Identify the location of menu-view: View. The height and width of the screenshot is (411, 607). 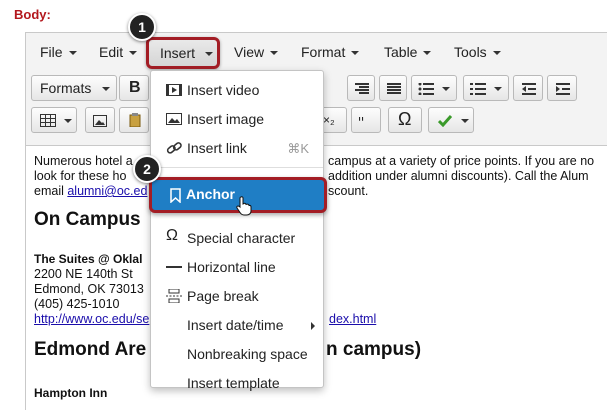
(256, 52).